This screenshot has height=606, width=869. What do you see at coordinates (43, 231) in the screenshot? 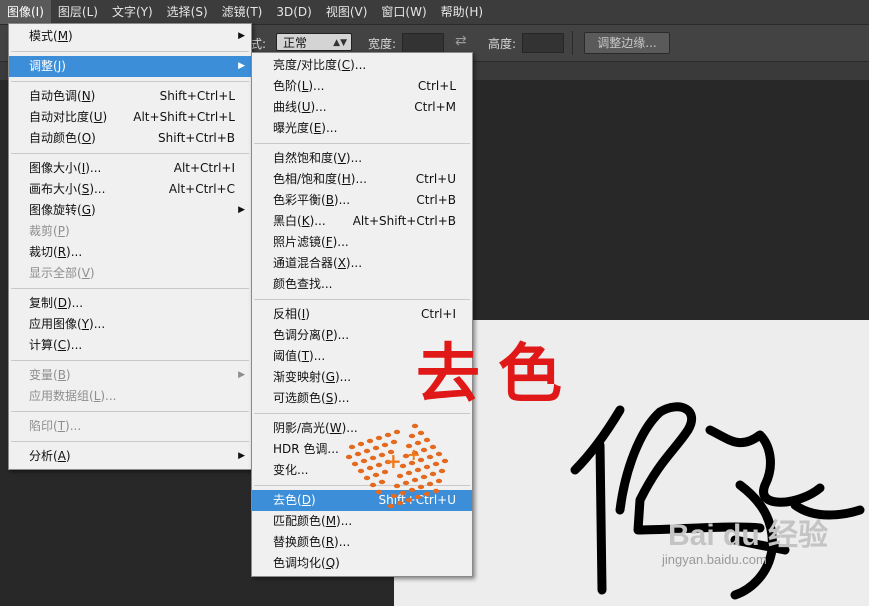
I see `menu-item-label: 裁剪(` at bounding box center [43, 231].